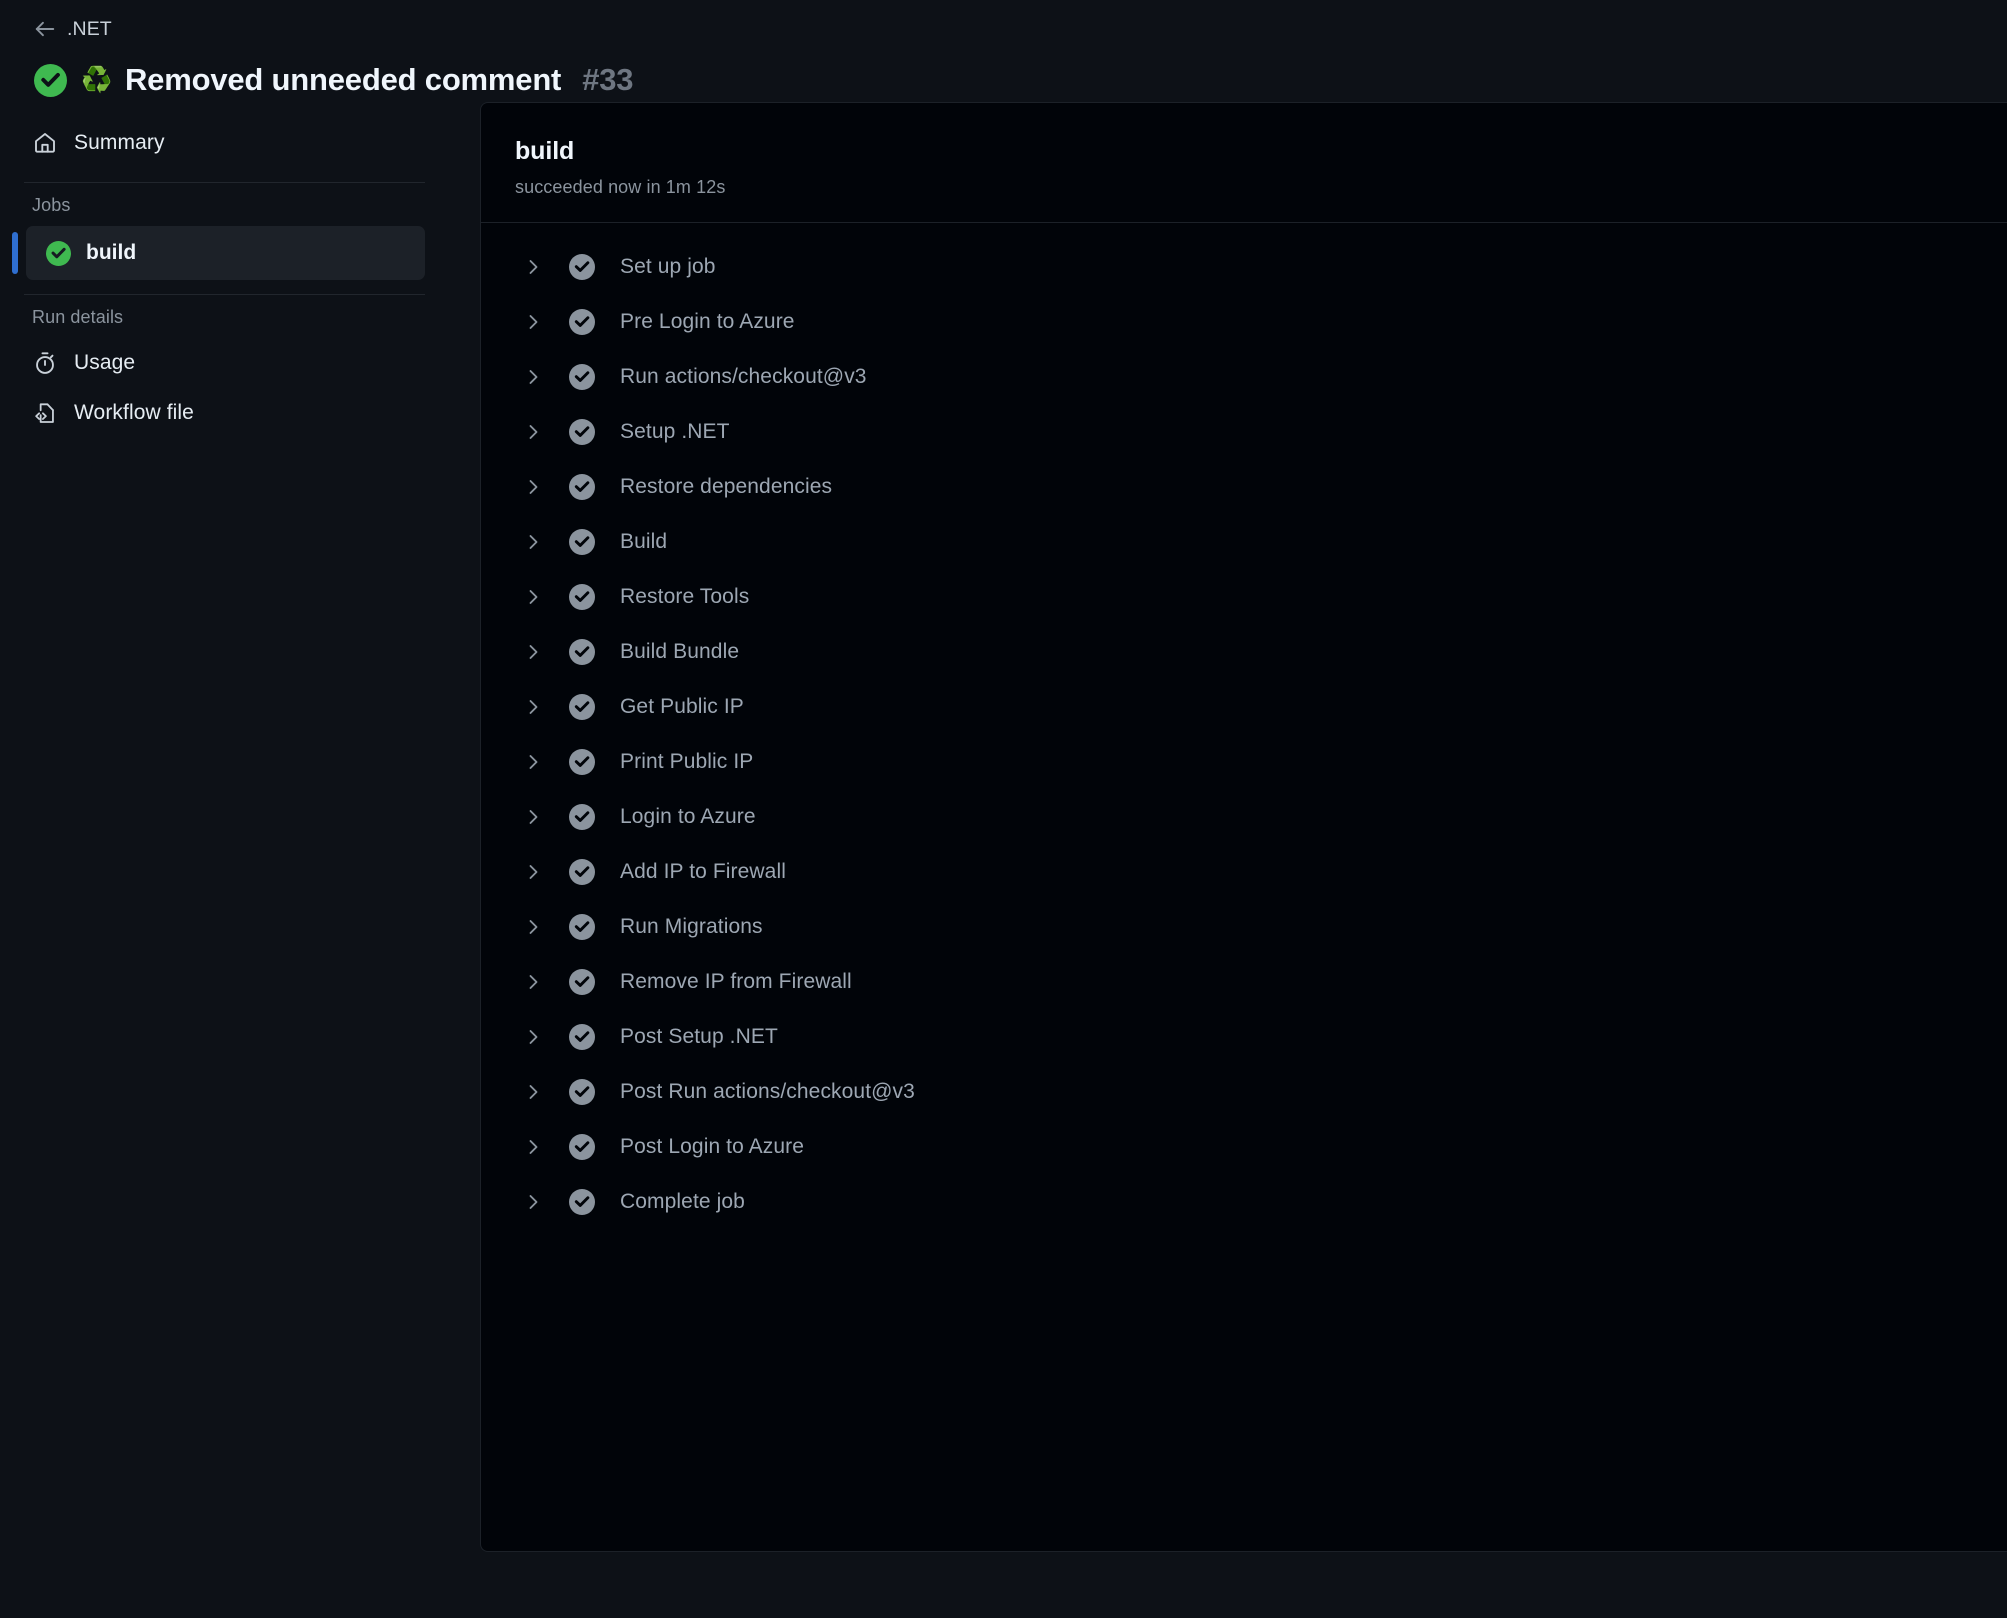 Image resolution: width=2007 pixels, height=1618 pixels. I want to click on job-step-label: Add IP to Firewall, so click(703, 871).